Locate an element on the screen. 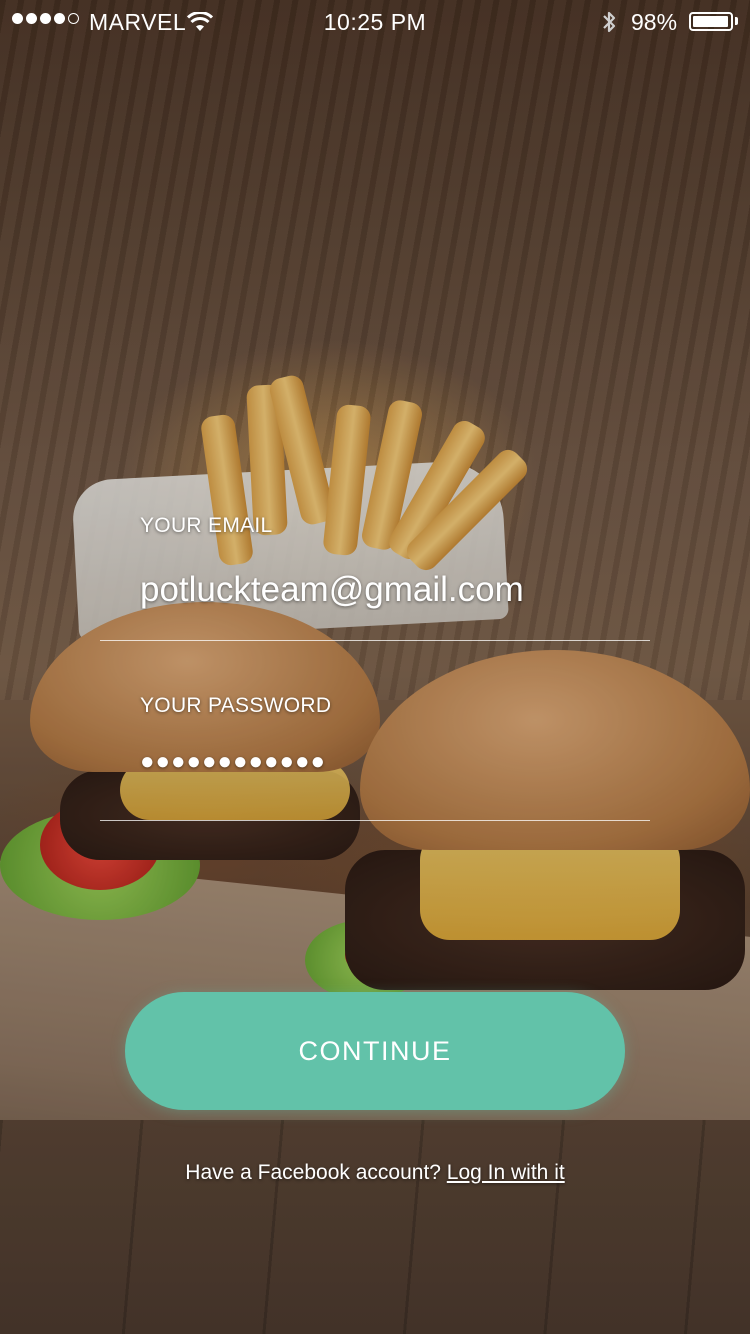 This screenshot has width=750, height=1334. bluetooth-icon is located at coordinates (609, 25).